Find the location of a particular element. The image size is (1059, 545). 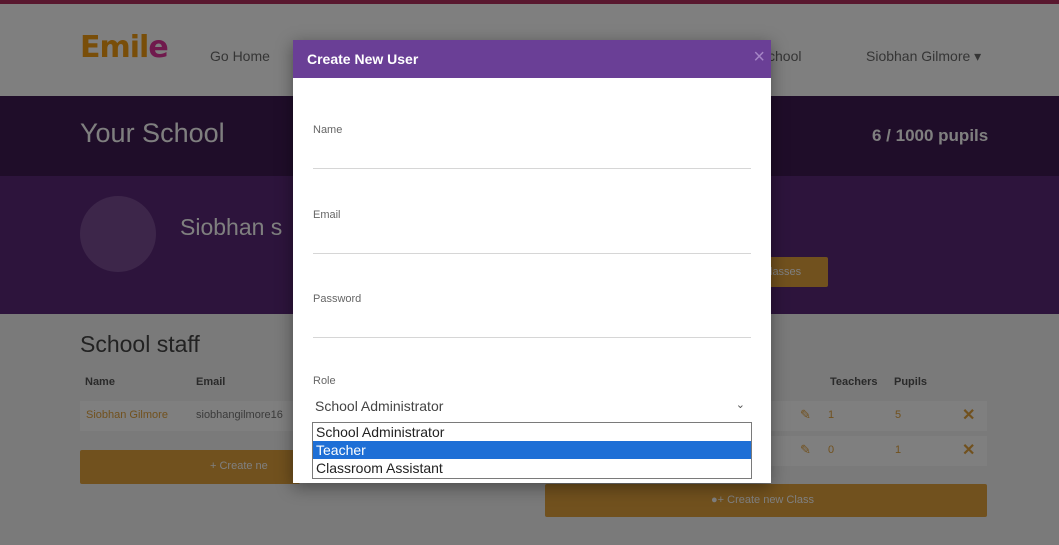

password-input is located at coordinates (532, 325).